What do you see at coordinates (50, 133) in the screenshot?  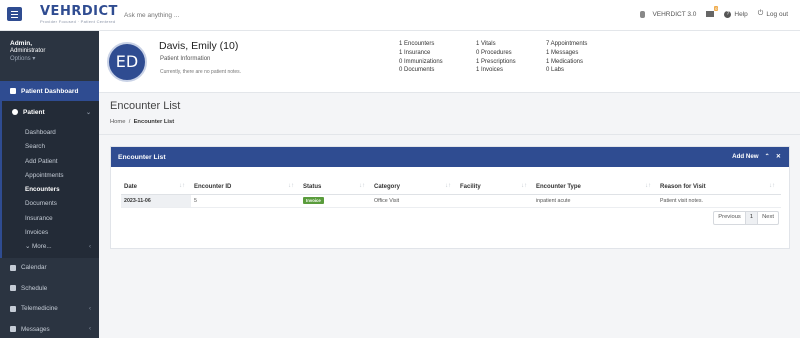 I see `sidebar-subitem-dashboard: Dashboard` at bounding box center [50, 133].